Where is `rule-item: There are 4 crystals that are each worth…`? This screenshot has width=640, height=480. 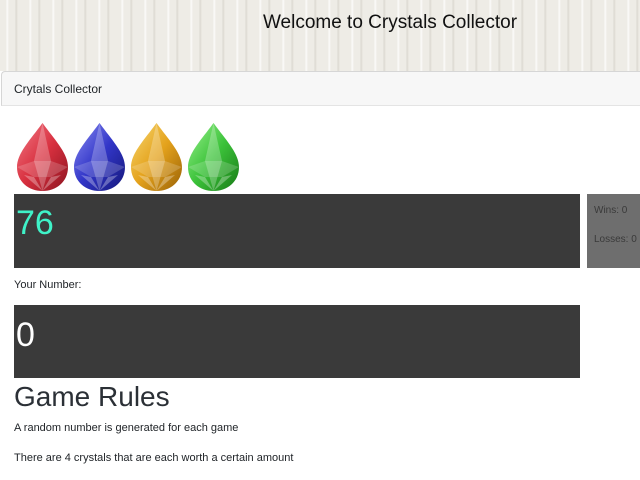
rule-item: There are 4 crystals that are each worth… is located at coordinates (154, 458).